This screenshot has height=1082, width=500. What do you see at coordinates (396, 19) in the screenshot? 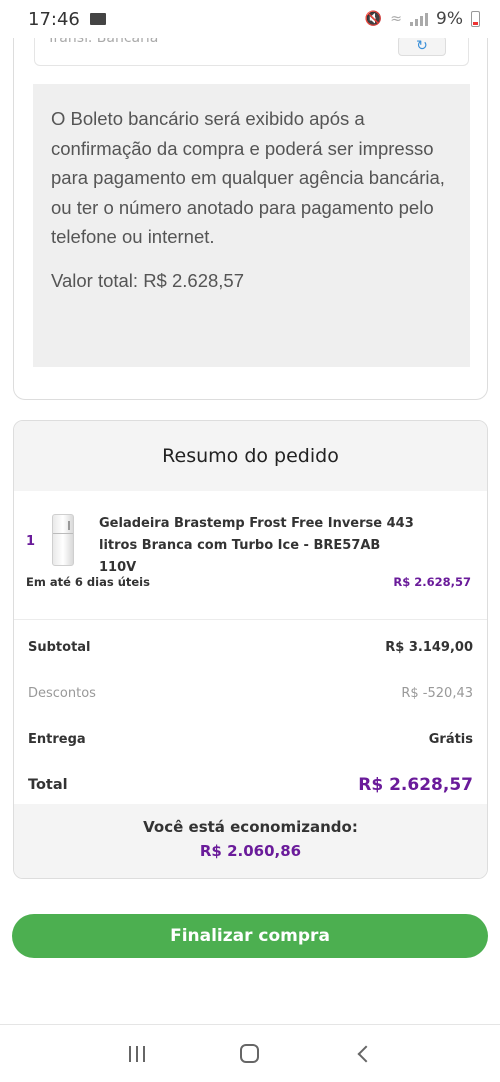
I see `wifi-icon: ≈` at bounding box center [396, 19].